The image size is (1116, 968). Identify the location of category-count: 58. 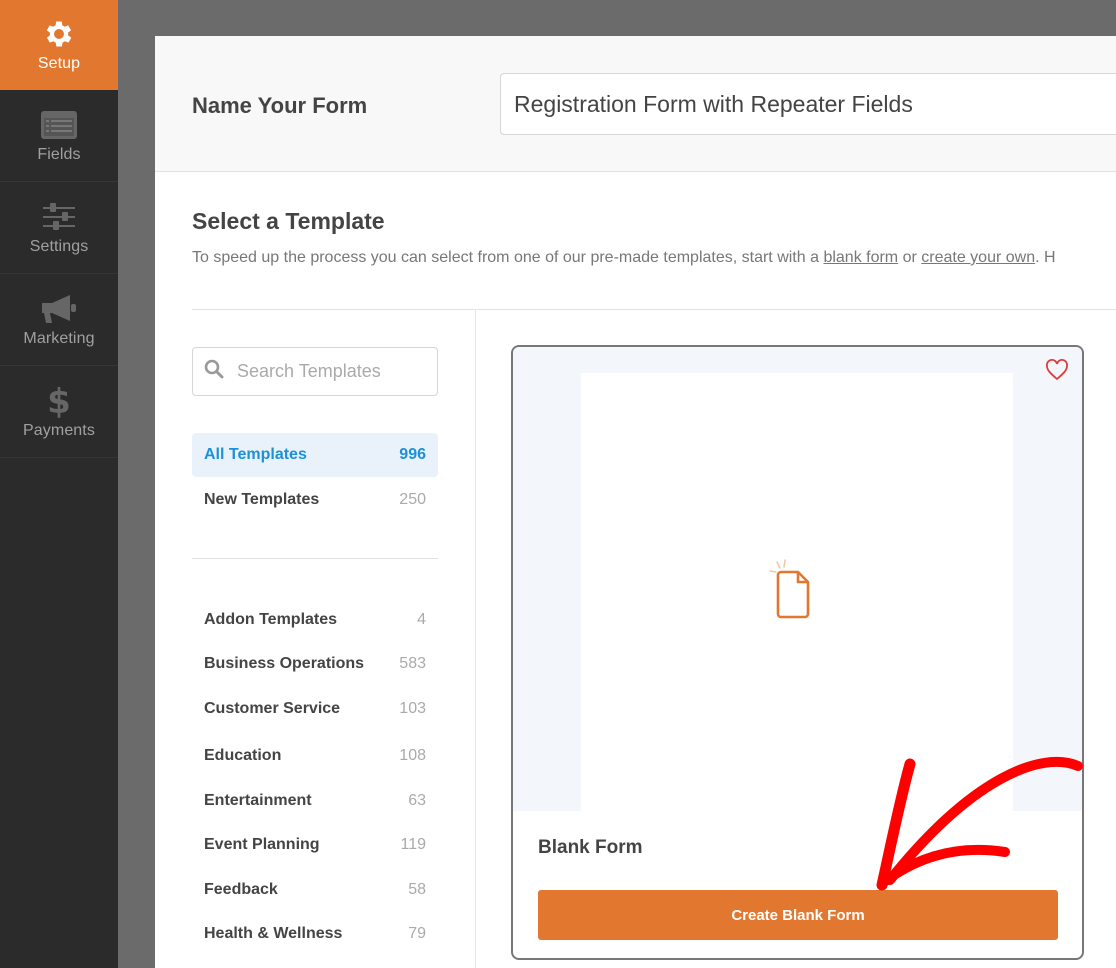
(417, 889).